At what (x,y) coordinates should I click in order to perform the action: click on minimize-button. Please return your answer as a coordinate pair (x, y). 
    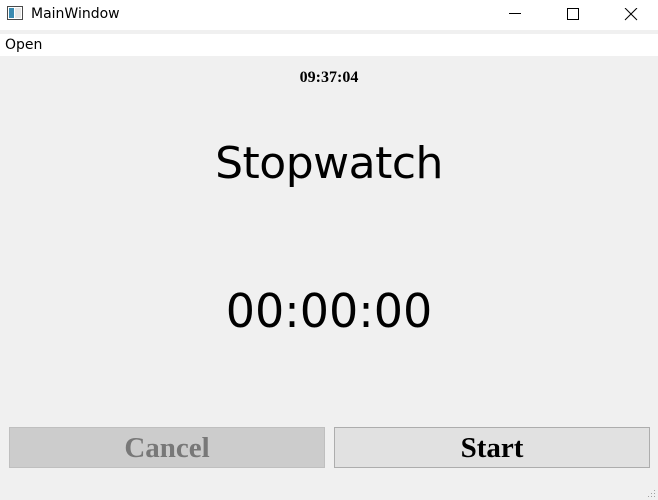
    Looking at the image, I should click on (515, 15).